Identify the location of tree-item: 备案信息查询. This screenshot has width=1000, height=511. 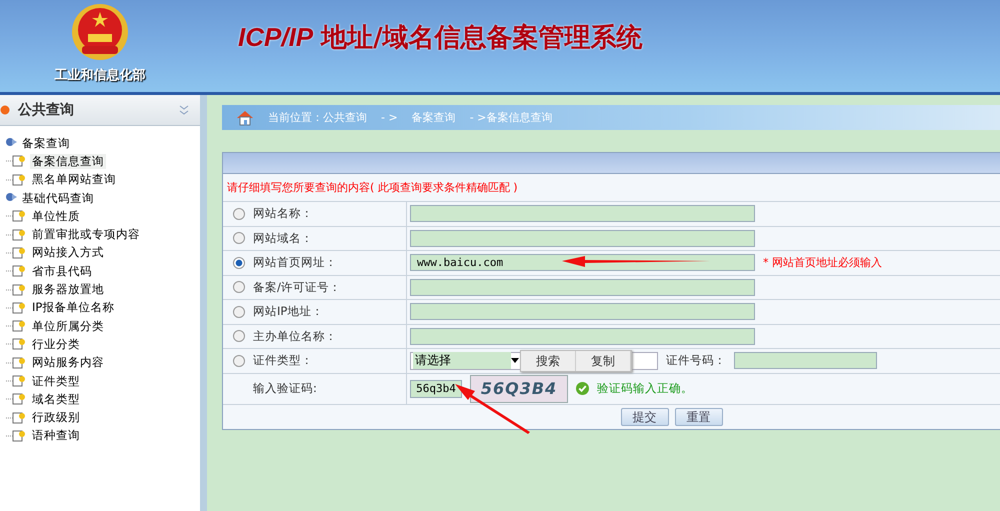
(68, 161).